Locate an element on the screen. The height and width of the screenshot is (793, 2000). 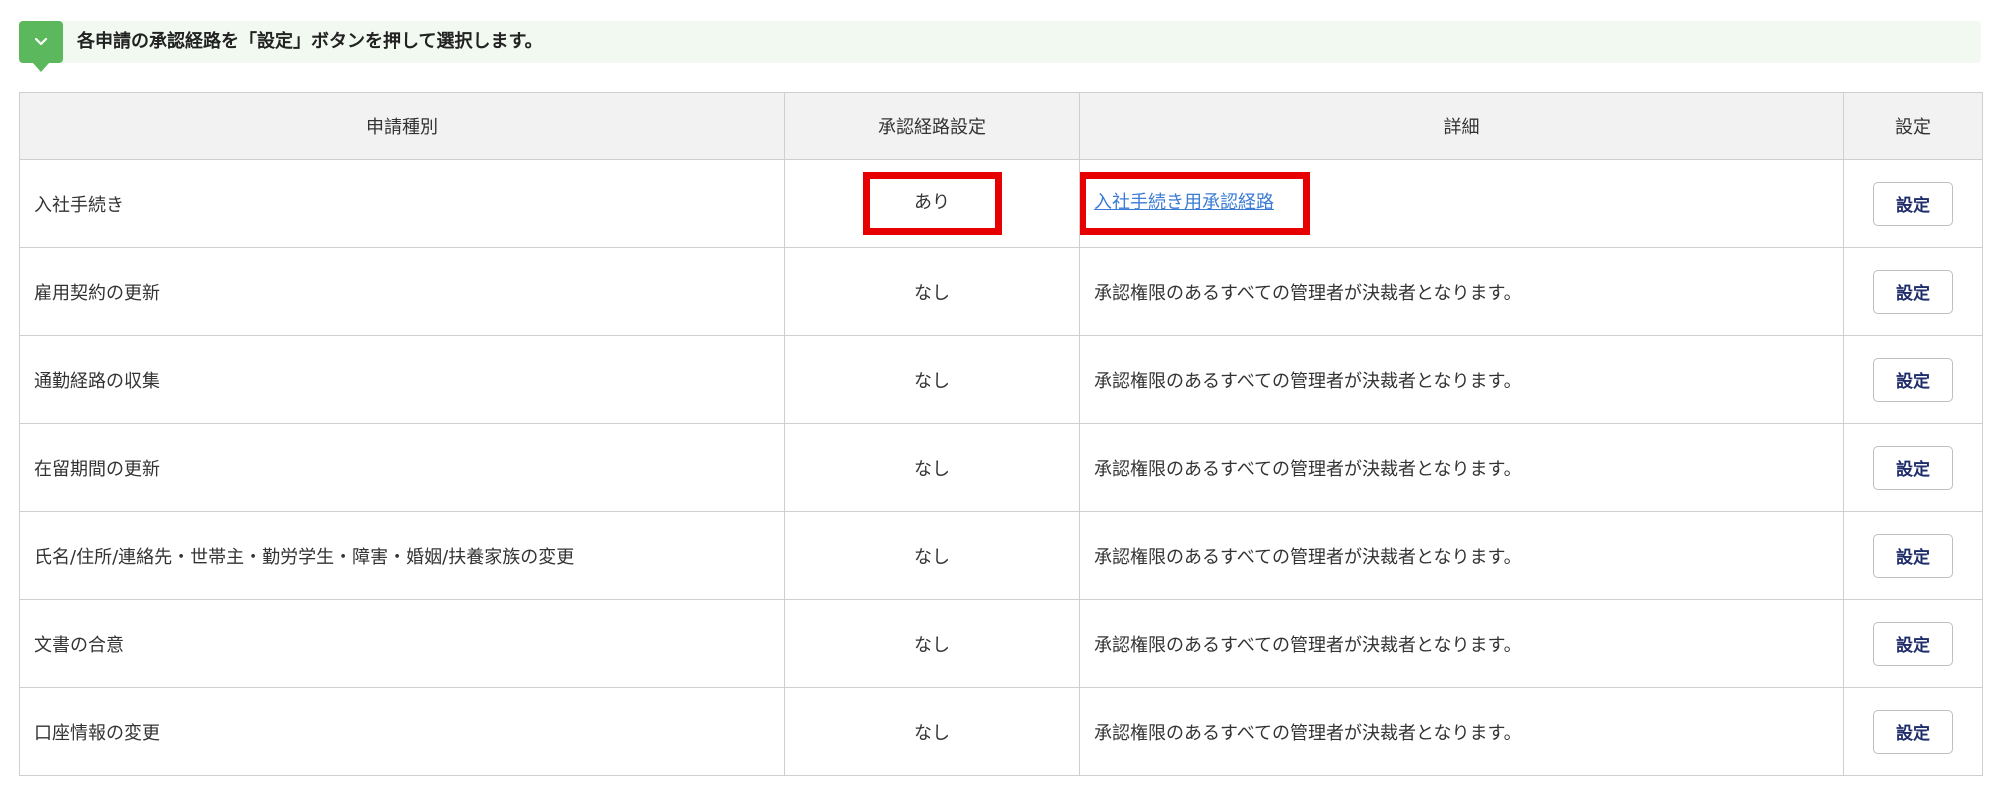
table-row: 通勤経路の収集 なし 承認権限のあるすべての管理者が決裁者となります。 設定 is located at coordinates (1001, 379).